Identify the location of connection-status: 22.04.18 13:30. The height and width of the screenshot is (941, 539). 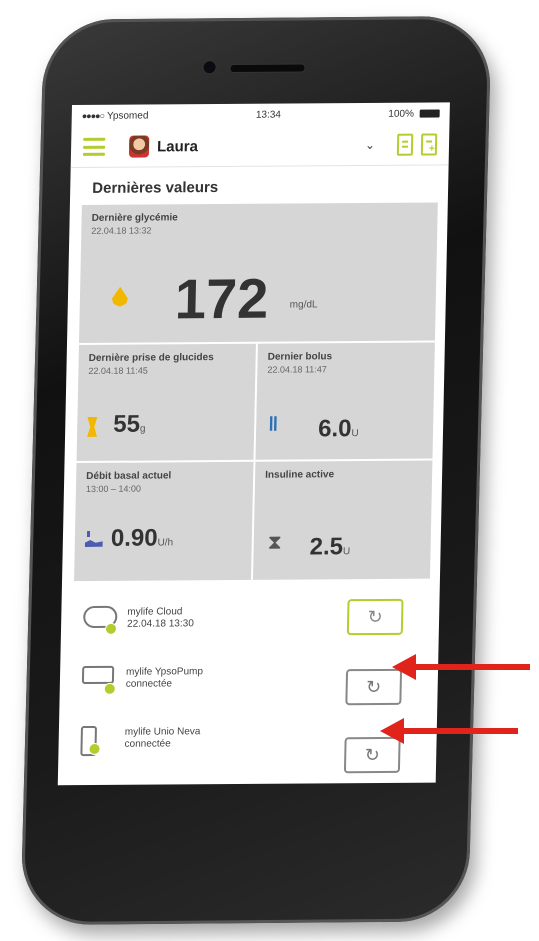
(160, 624).